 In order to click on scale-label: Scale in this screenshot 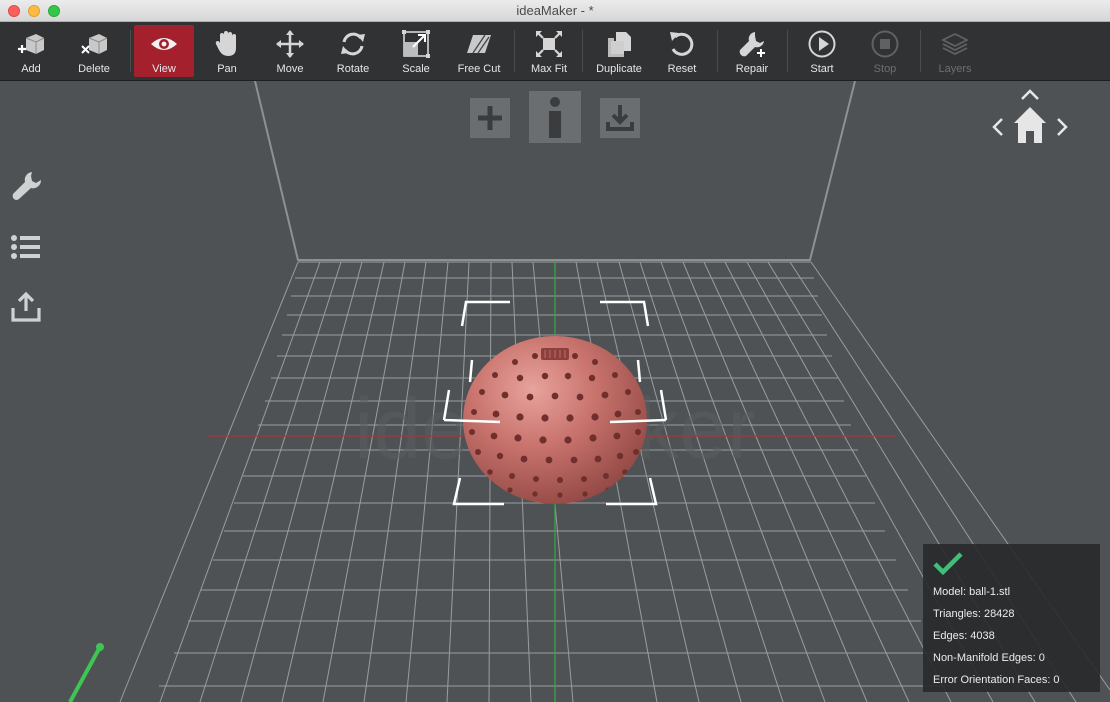, I will do `click(416, 69)`.